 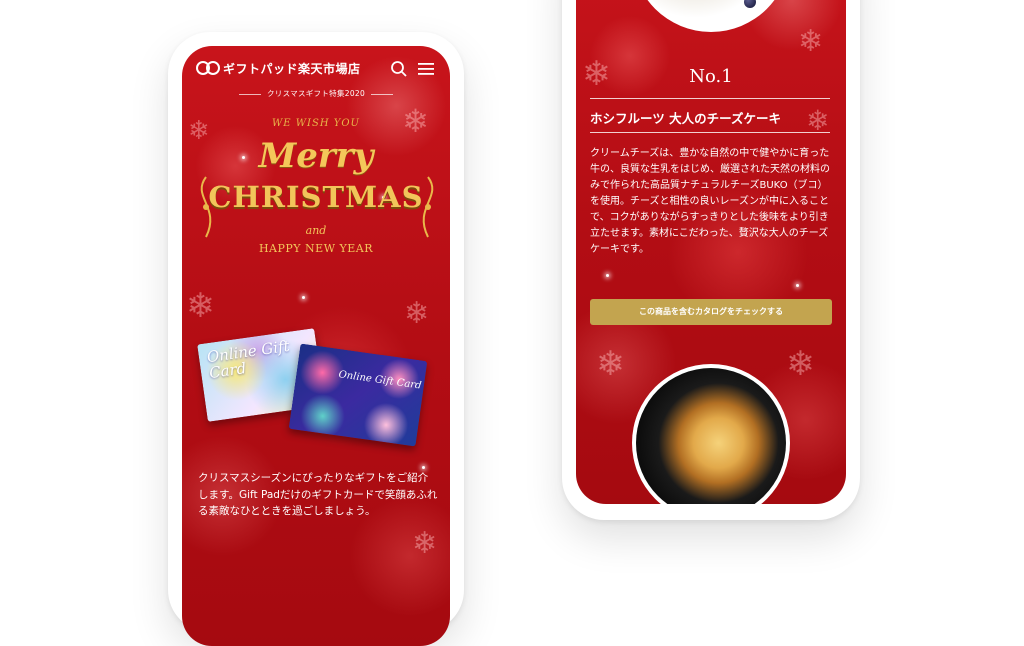 What do you see at coordinates (358, 395) in the screenshot?
I see `gift-card-floral: Online Gift Card` at bounding box center [358, 395].